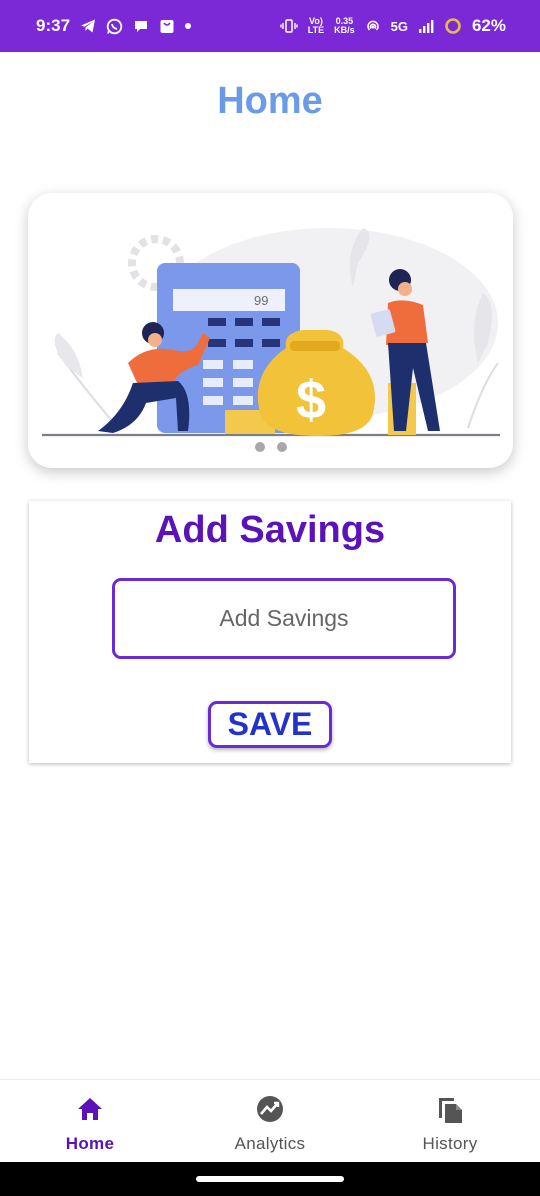 This screenshot has height=1196, width=540. Describe the element at coordinates (90, 1143) in the screenshot. I see `nav-label-home: Home` at that location.